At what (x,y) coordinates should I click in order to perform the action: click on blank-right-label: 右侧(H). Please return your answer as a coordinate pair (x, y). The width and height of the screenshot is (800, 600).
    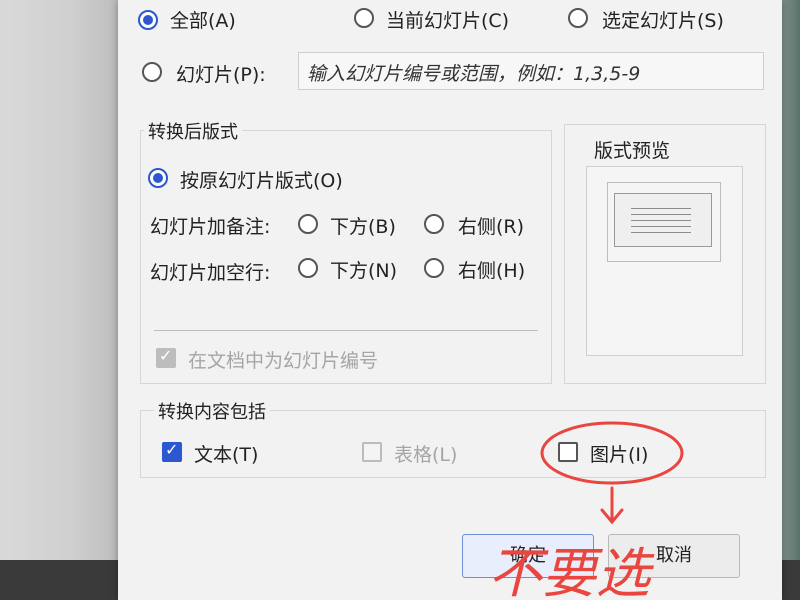
    Looking at the image, I should click on (491, 269).